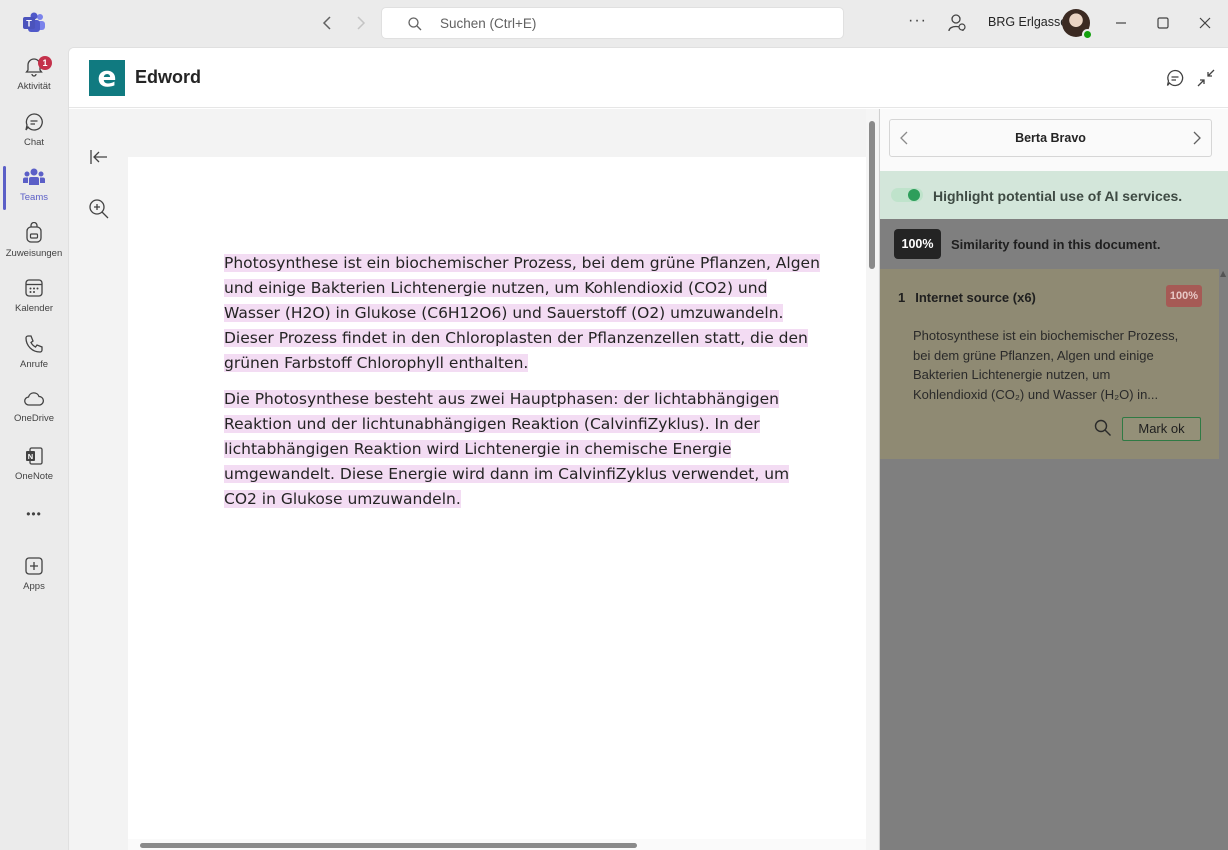 This screenshot has height=850, width=1228. What do you see at coordinates (1175, 78) in the screenshot?
I see `conversation-icon` at bounding box center [1175, 78].